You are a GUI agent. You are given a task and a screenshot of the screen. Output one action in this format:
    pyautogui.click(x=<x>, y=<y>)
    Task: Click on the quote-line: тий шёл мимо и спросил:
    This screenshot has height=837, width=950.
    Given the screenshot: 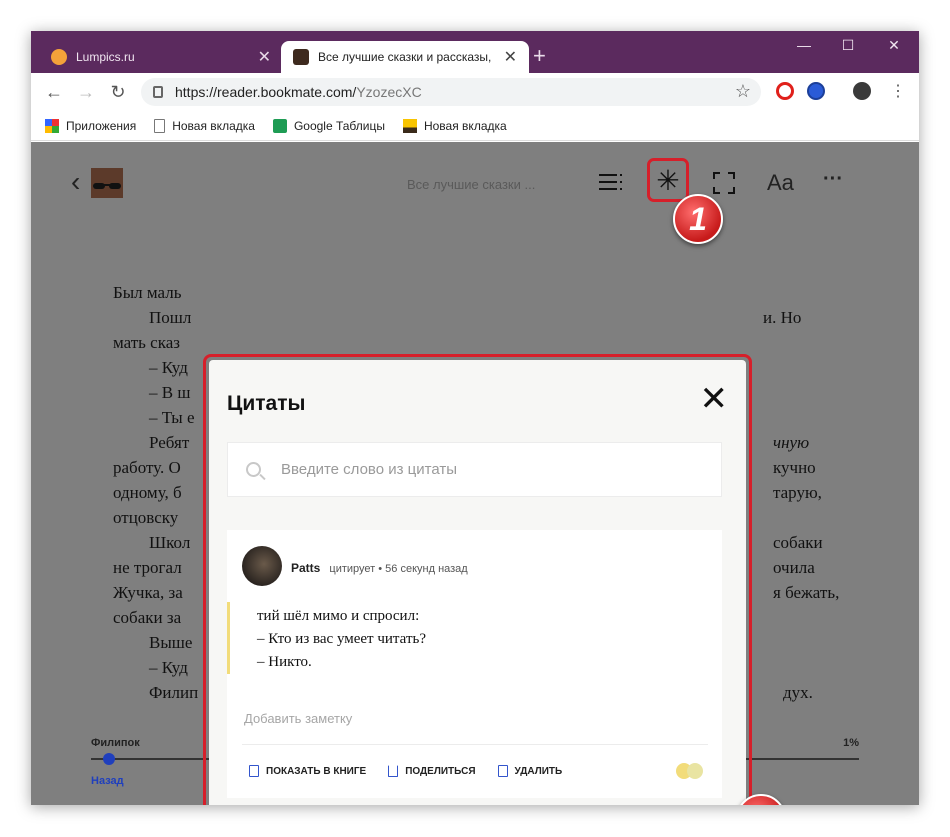 What is the action you would take?
    pyautogui.click(x=338, y=616)
    